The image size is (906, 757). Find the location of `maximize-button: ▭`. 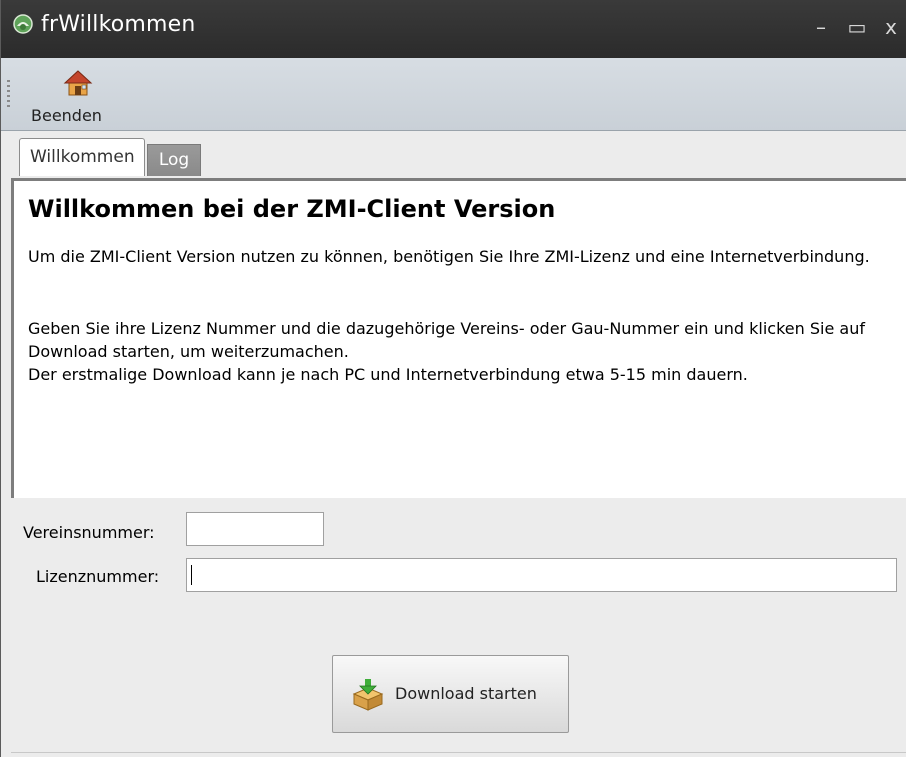

maximize-button: ▭ is located at coordinates (857, 27).